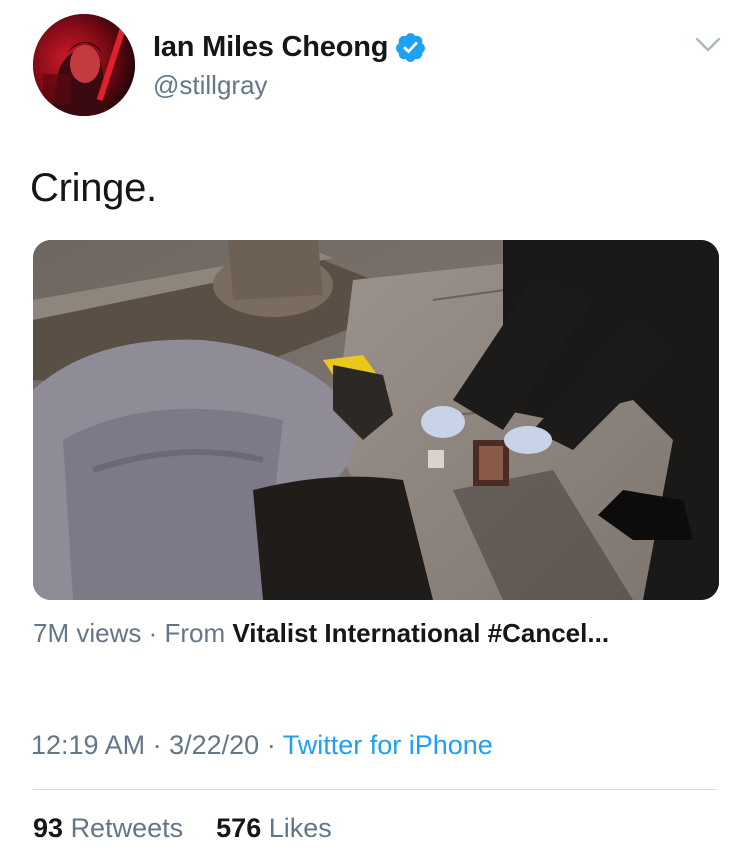  I want to click on author-names: Ian Miles Cheong @stillgray, so click(290, 64).